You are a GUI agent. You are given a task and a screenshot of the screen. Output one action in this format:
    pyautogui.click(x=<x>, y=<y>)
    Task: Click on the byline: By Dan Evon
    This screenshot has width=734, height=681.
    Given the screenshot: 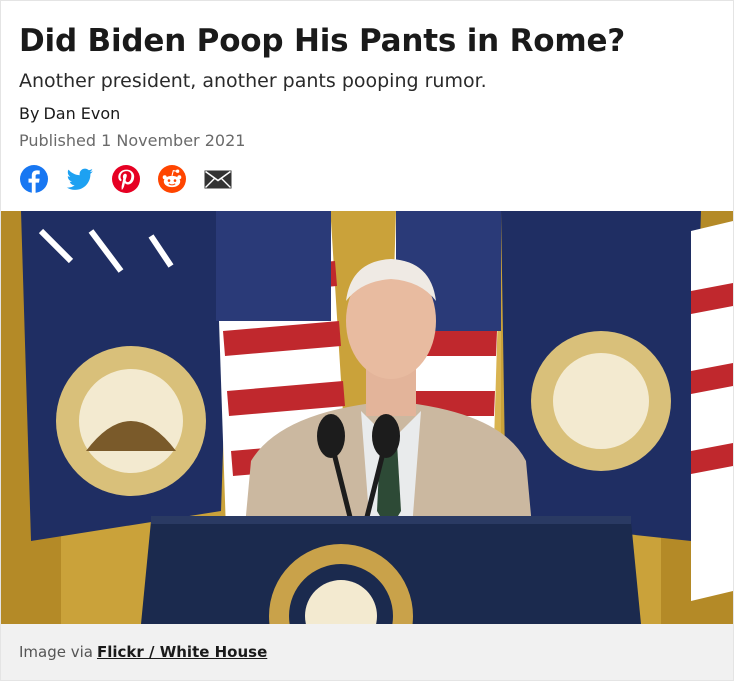 What is the action you would take?
    pyautogui.click(x=367, y=114)
    